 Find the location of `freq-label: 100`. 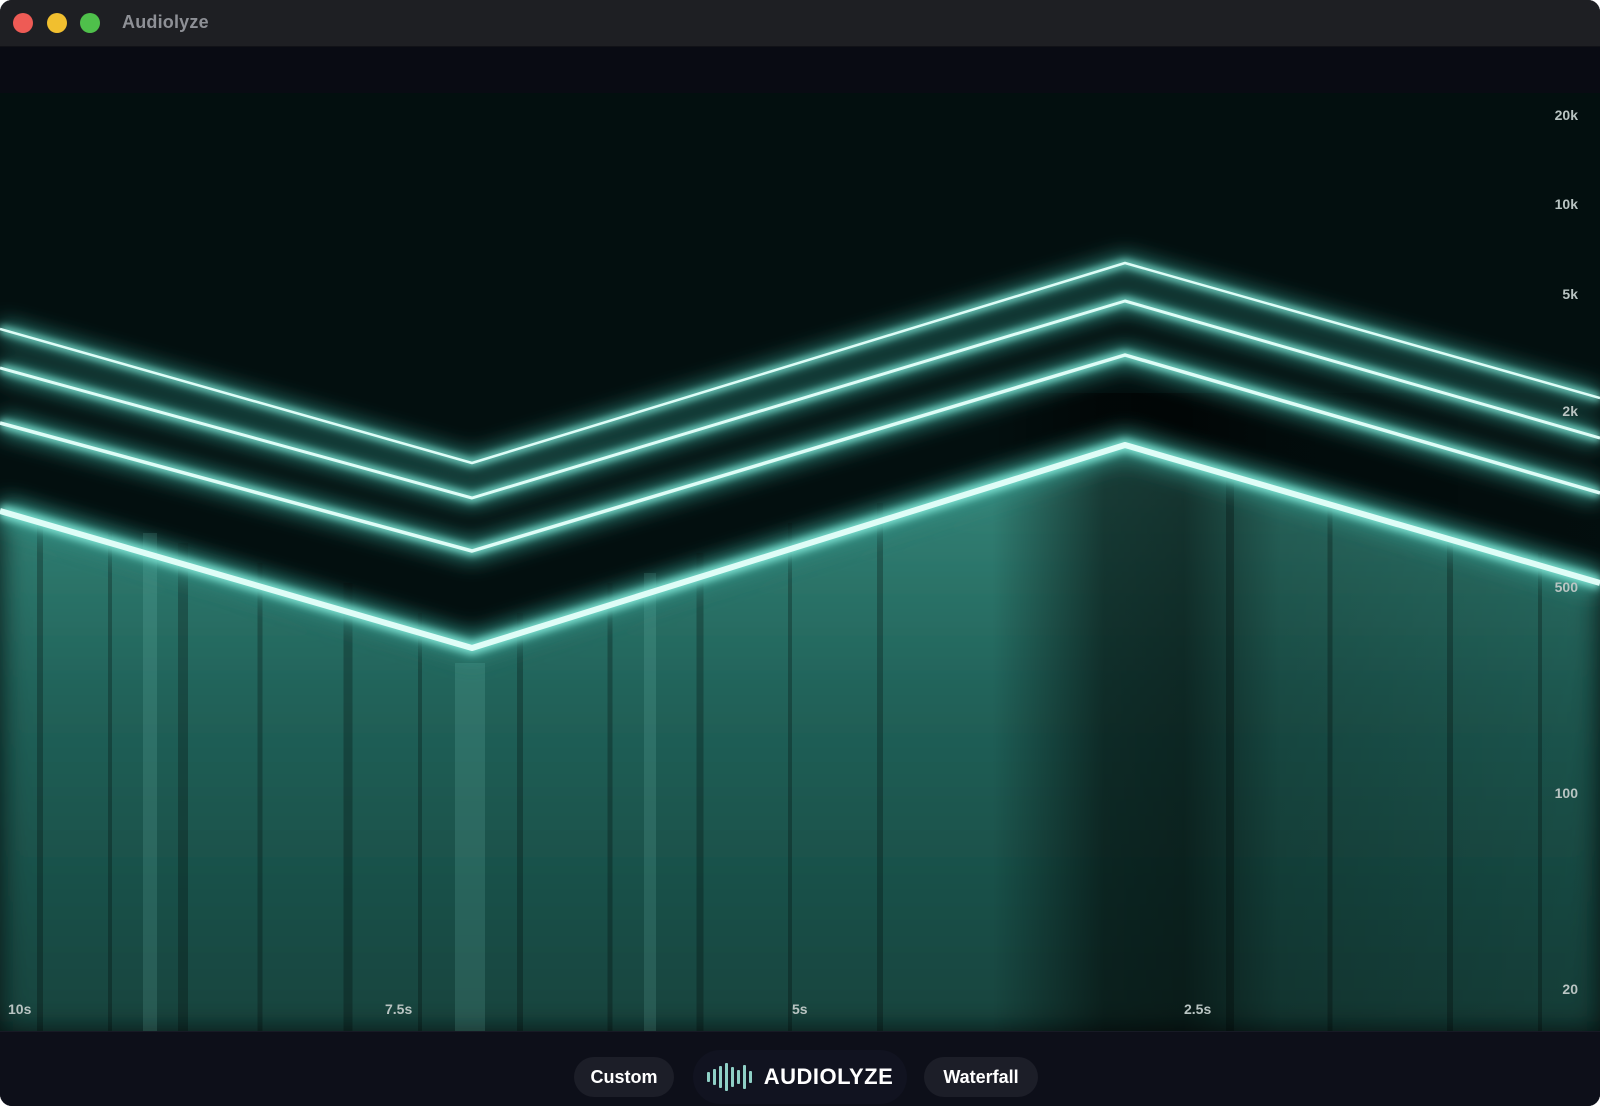

freq-label: 100 is located at coordinates (1566, 793).